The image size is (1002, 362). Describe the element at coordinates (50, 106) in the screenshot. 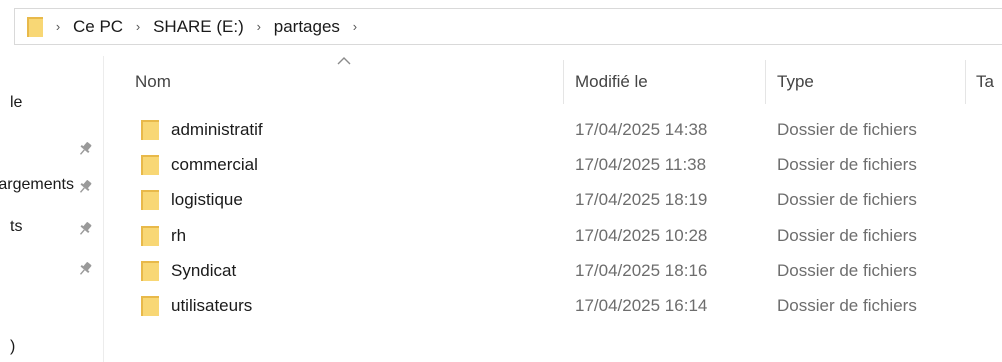

I see `nav-item: le` at that location.